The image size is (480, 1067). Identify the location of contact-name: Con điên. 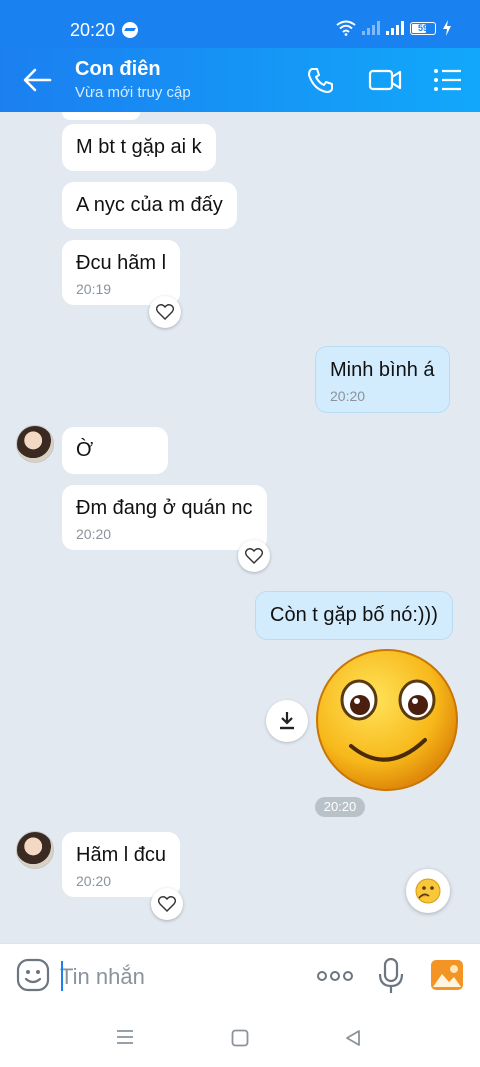
(118, 69).